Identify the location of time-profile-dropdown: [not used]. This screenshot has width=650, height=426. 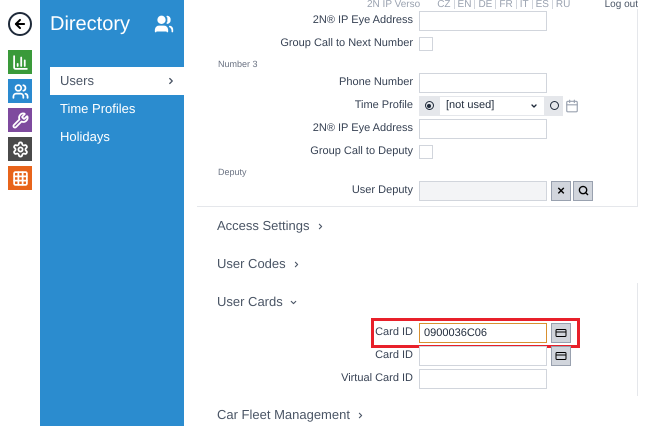
(492, 106).